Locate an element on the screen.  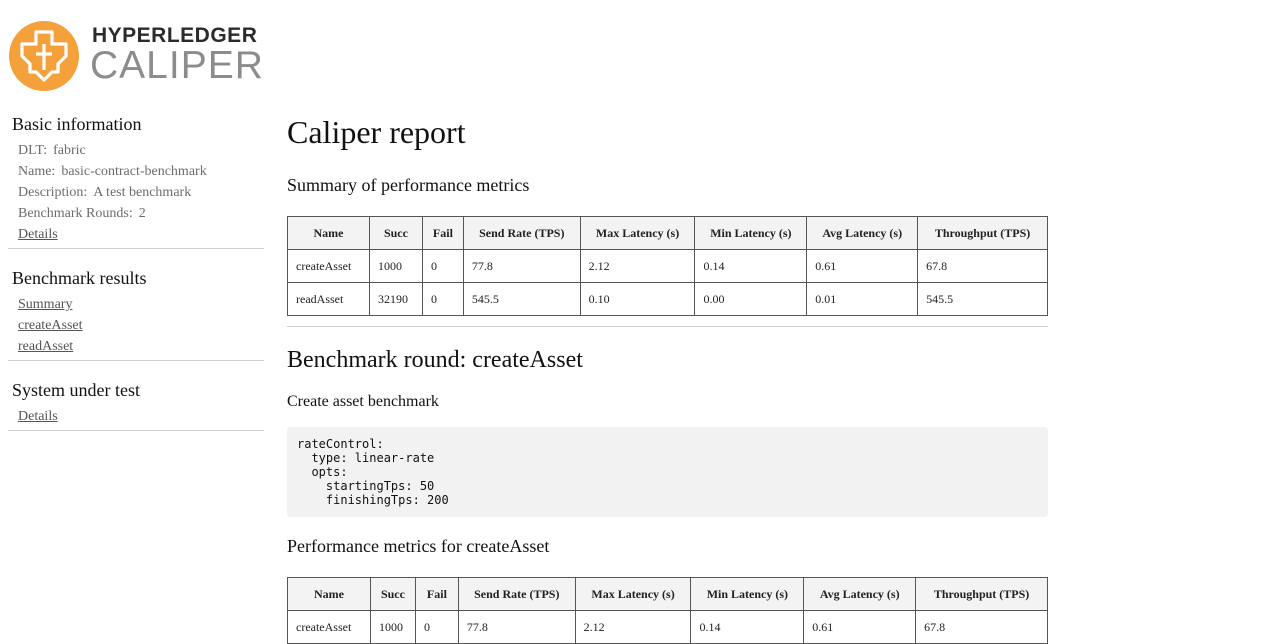
sidebar-rounds-row: Benchmark Rounds: 2 is located at coordinates (141, 213).